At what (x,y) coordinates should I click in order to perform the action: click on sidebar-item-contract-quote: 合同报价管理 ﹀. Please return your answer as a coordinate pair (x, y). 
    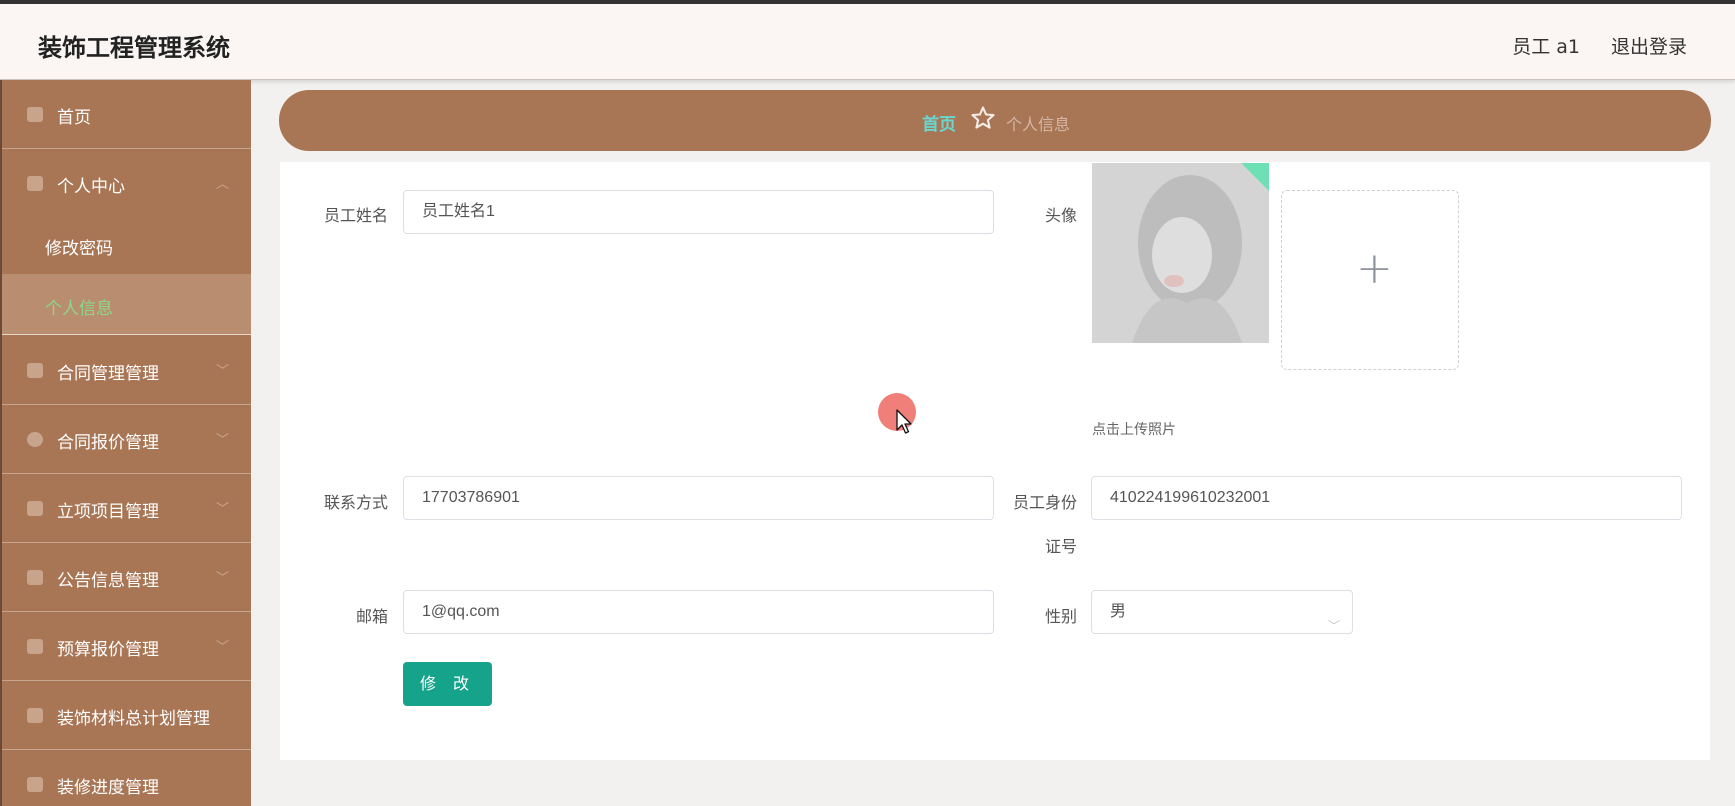
    Looking at the image, I should click on (126, 439).